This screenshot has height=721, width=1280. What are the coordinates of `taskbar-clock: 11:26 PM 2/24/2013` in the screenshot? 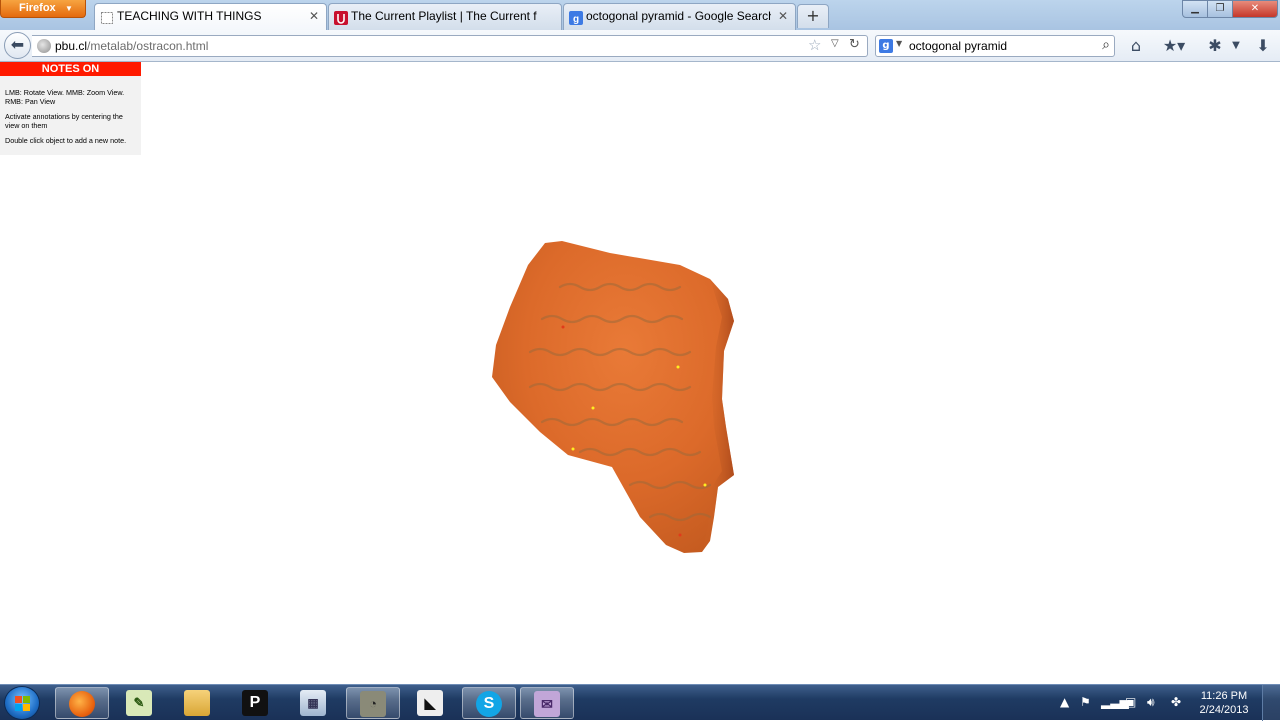 It's located at (1224, 703).